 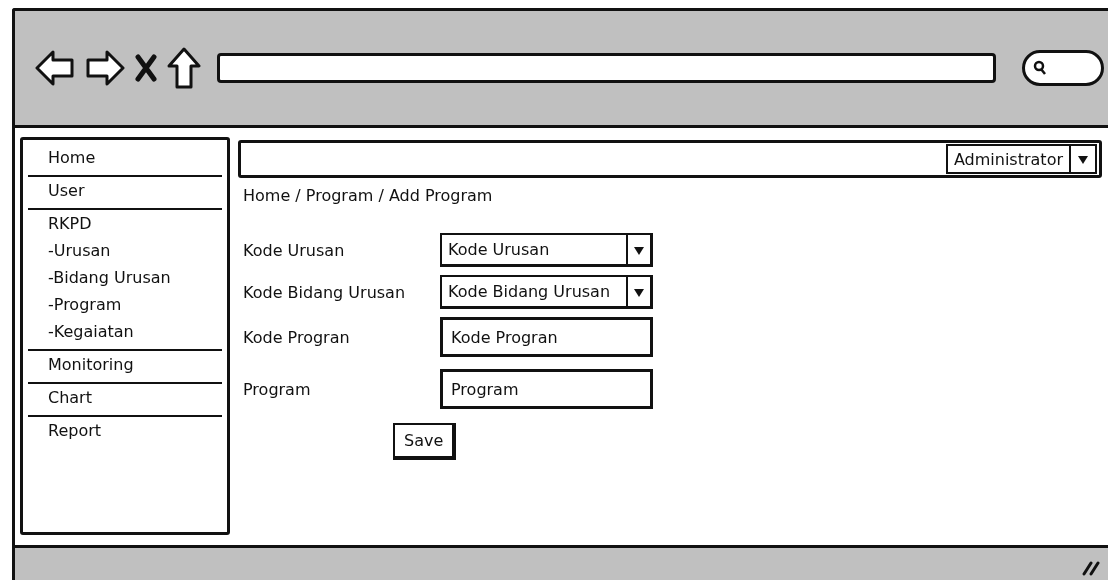 I want to click on search-field, so click(x=1063, y=68).